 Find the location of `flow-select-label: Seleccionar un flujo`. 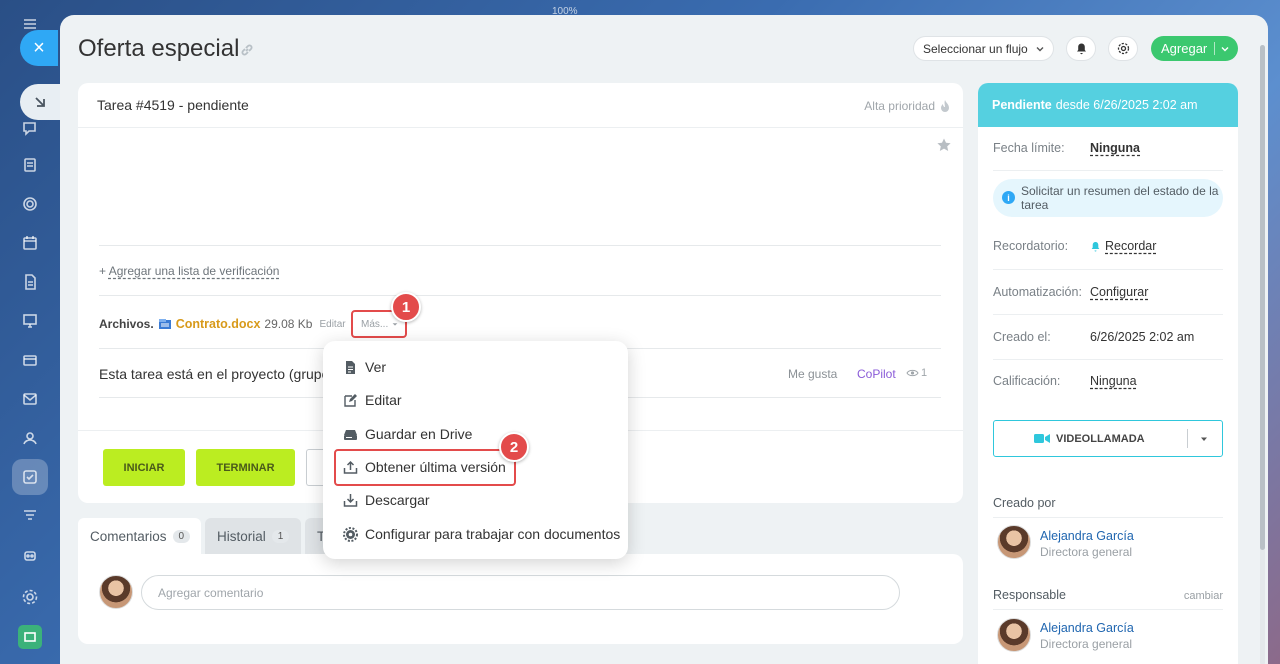

flow-select-label: Seleccionar un flujo is located at coordinates (975, 48).